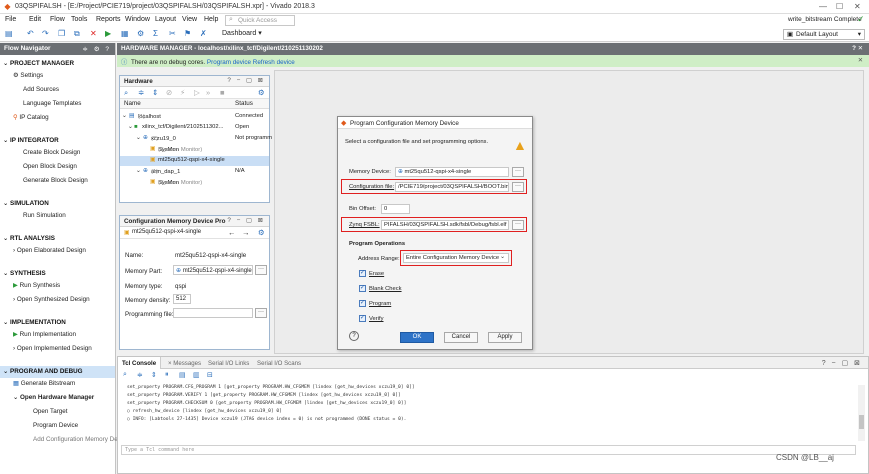  What do you see at coordinates (50, 166) in the screenshot?
I see `nav-open-block-design: Open Block Design` at bounding box center [50, 166].